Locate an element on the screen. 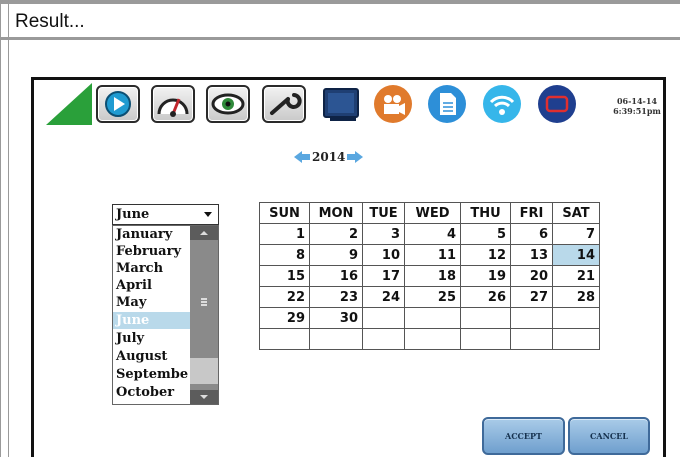 The height and width of the screenshot is (457, 680). year-navigator: 2014 is located at coordinates (329, 157).